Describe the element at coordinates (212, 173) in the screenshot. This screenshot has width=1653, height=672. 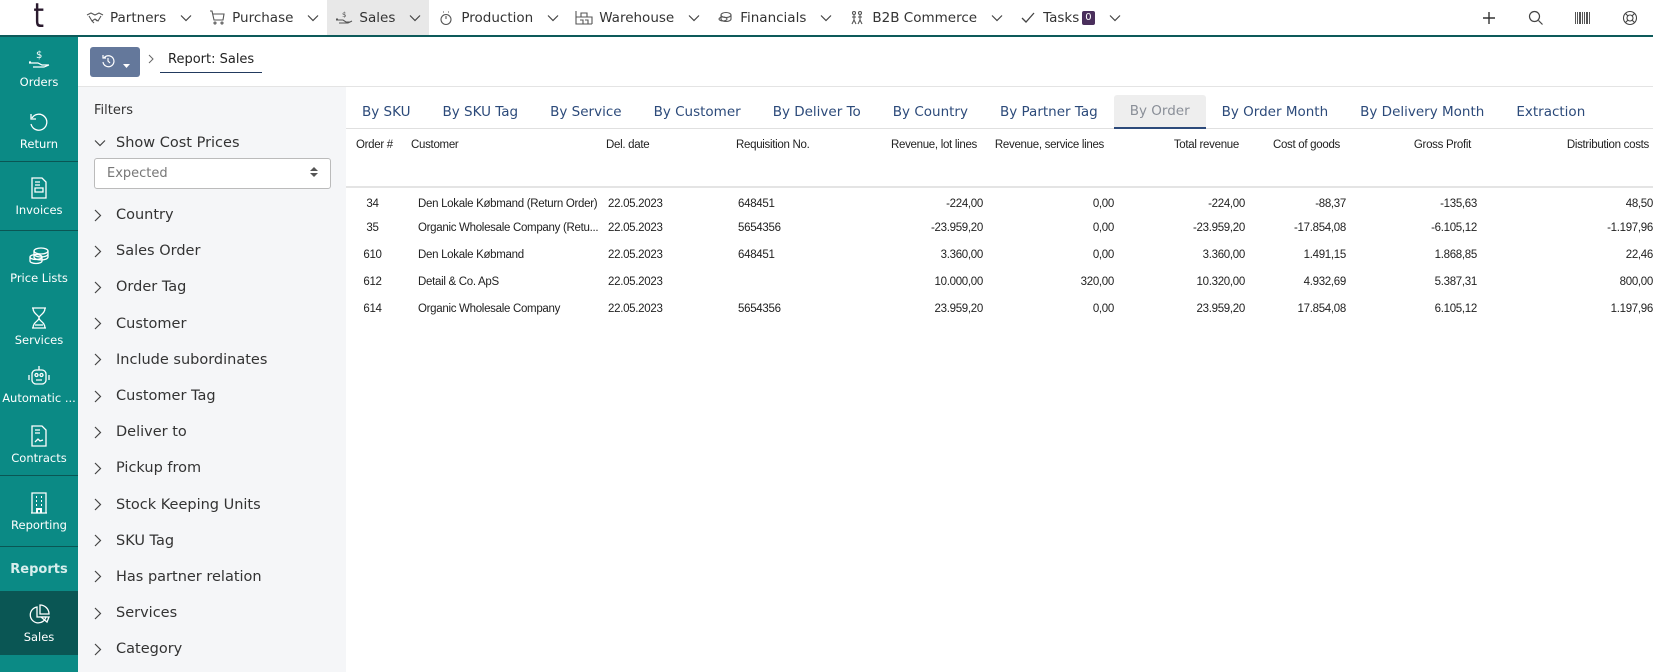
I see `cost-prices-select: Expected` at that location.